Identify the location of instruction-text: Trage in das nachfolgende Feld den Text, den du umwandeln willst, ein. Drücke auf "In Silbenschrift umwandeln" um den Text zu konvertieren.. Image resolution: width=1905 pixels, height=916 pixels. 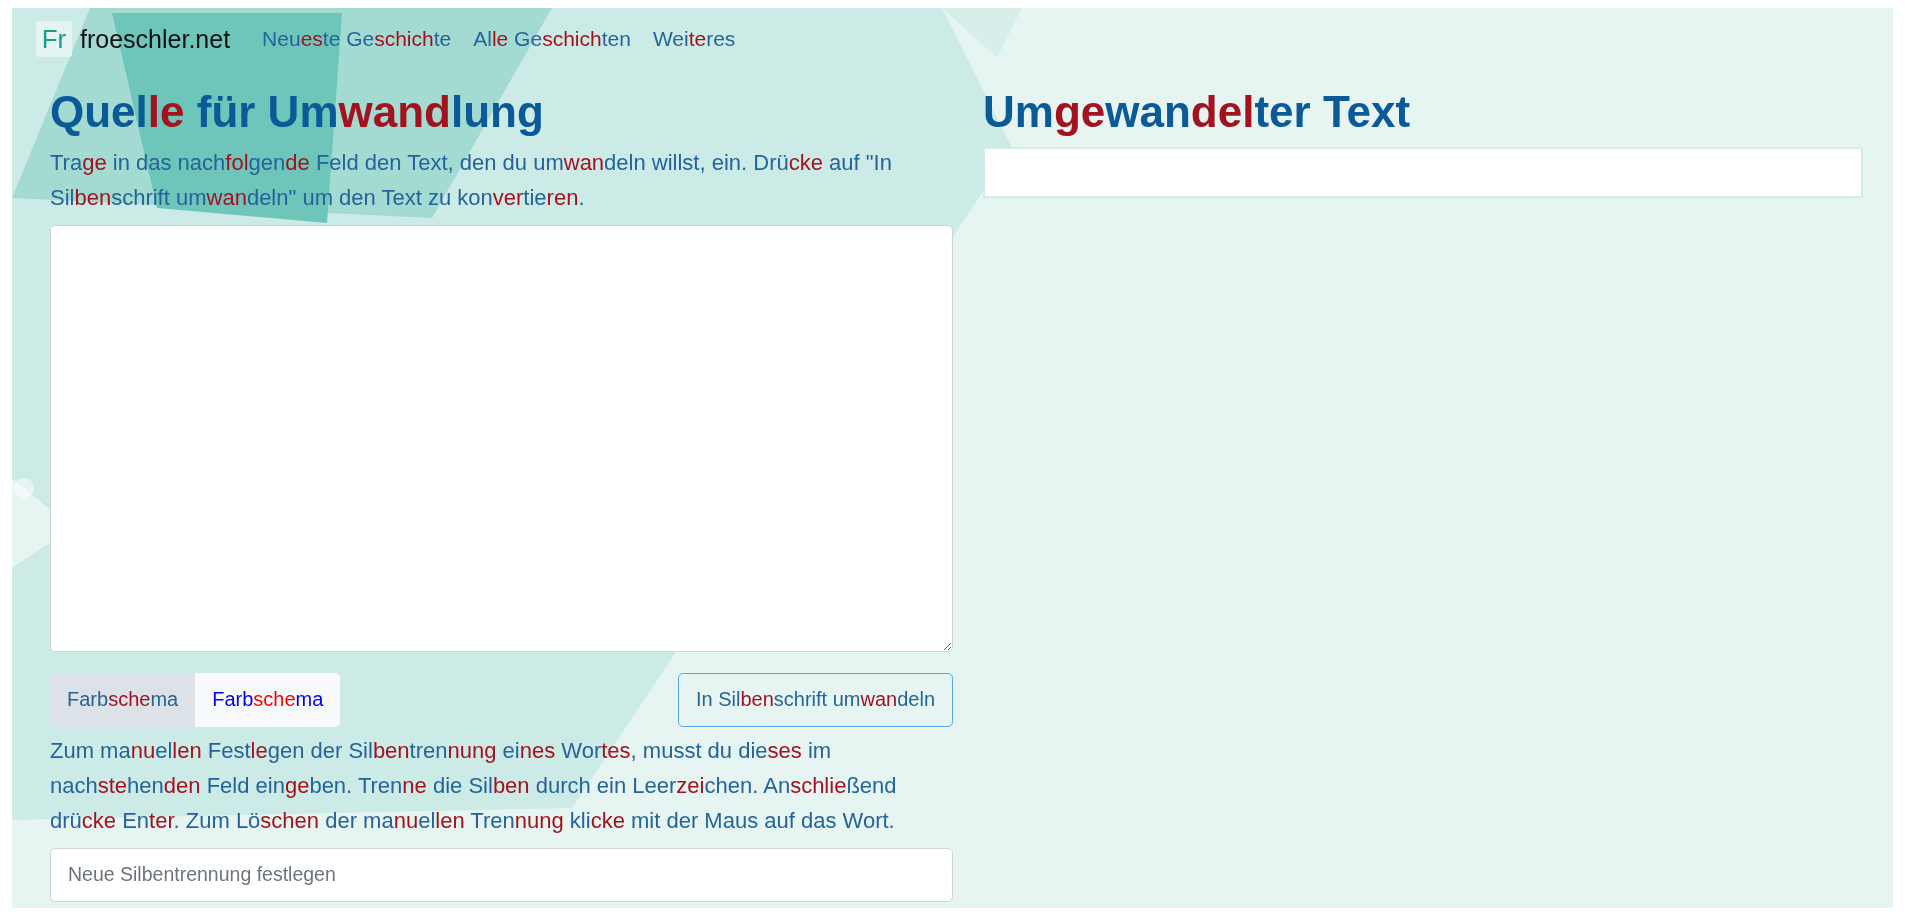
(471, 180).